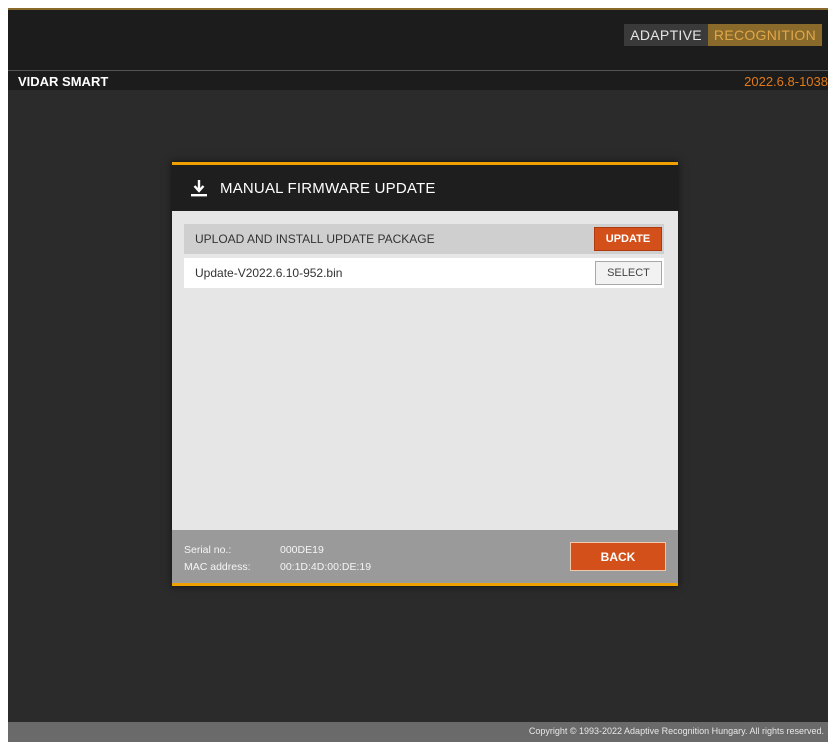 Image resolution: width=828 pixels, height=742 pixels. Describe the element at coordinates (628, 273) in the screenshot. I see `select-file-button: SELECT` at that location.